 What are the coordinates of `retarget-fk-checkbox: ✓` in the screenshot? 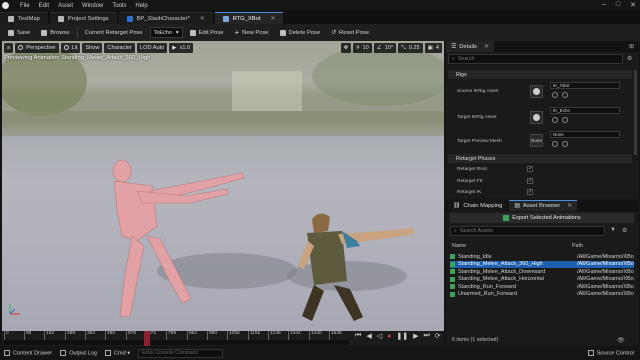 It's located at (530, 181).